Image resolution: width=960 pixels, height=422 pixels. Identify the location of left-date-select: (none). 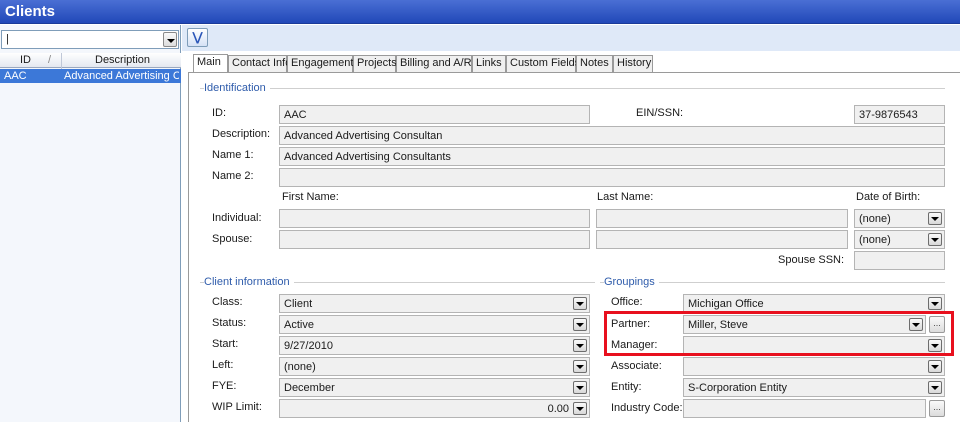
(434, 366).